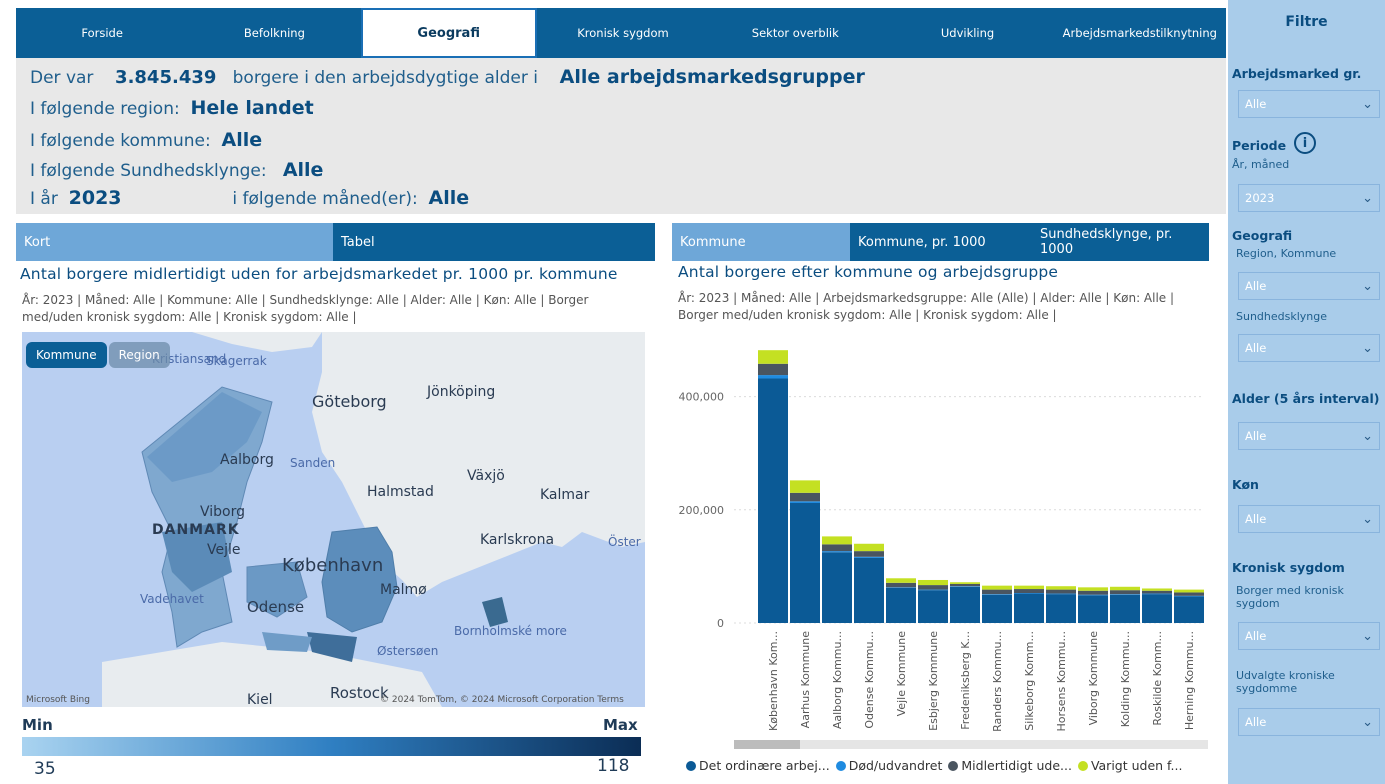 Image resolution: width=1385 pixels, height=784 pixels. I want to click on legend-item: Død/udvandret, so click(889, 765).